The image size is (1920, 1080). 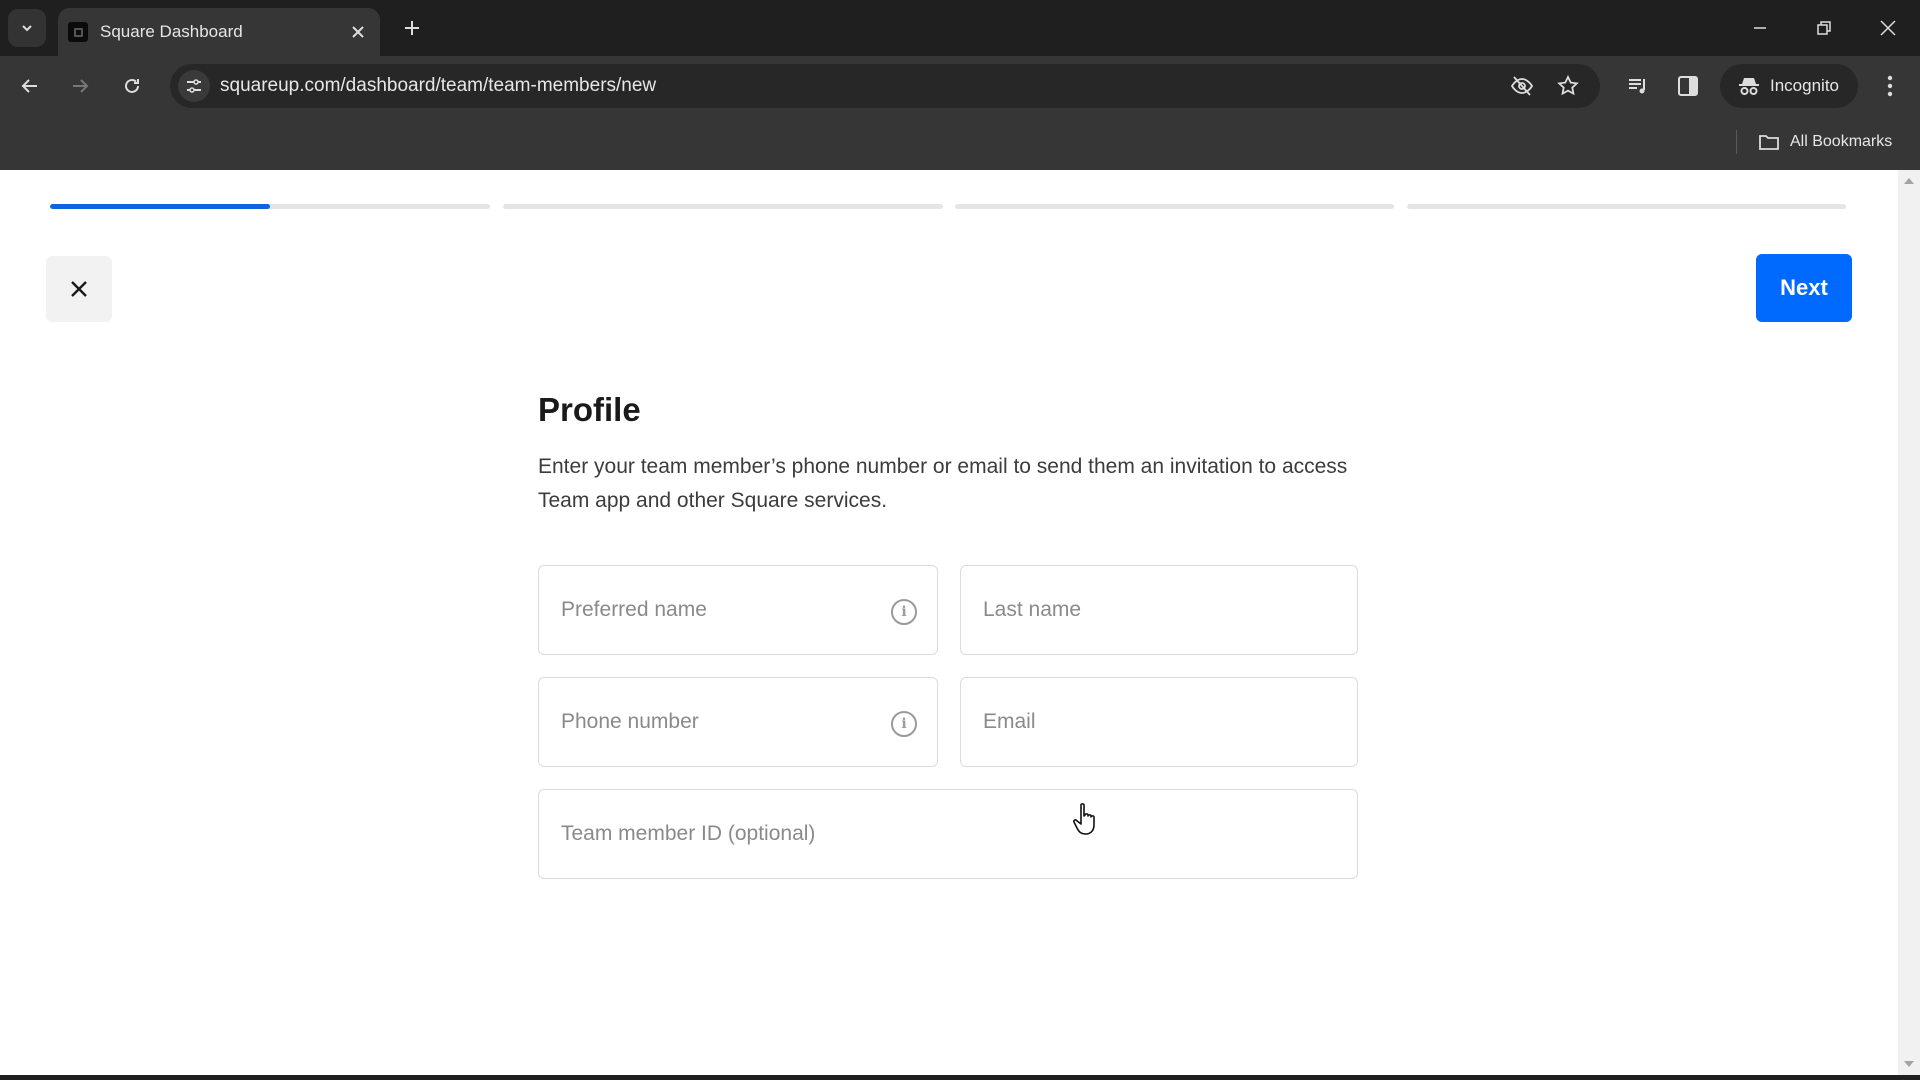 I want to click on last-name-input, so click(x=1159, y=610).